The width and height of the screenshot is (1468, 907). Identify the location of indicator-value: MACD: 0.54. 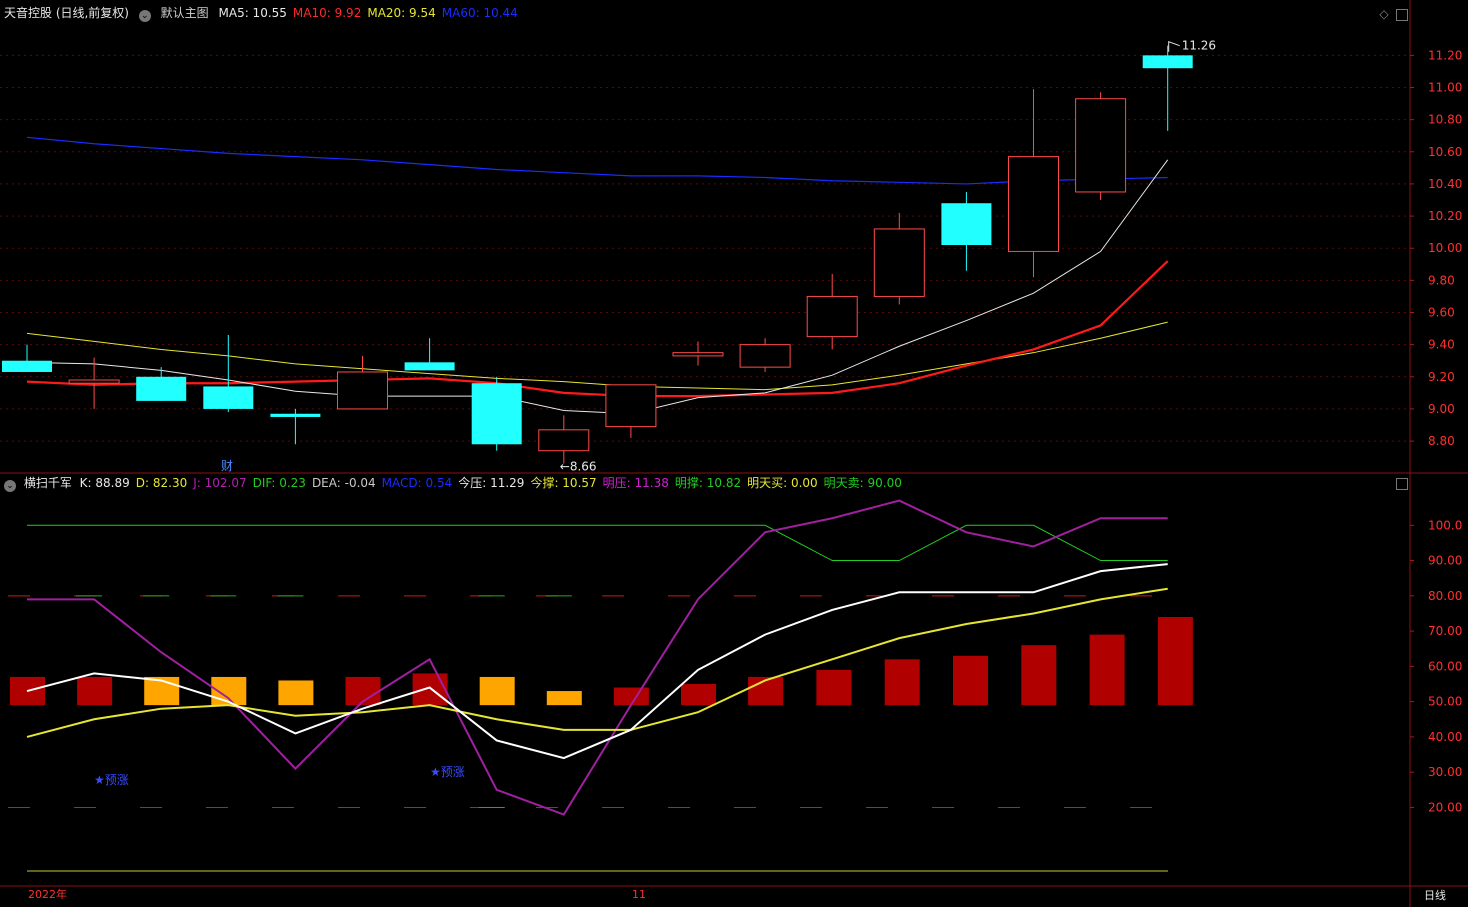
(417, 483).